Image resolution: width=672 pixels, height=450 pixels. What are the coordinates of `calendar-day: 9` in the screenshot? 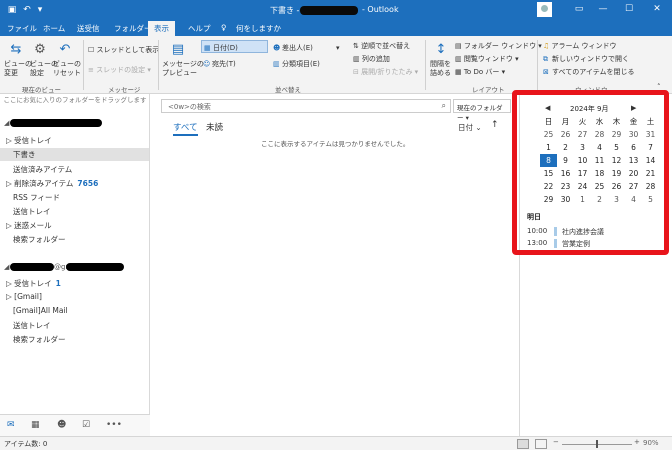 It's located at (565, 160).